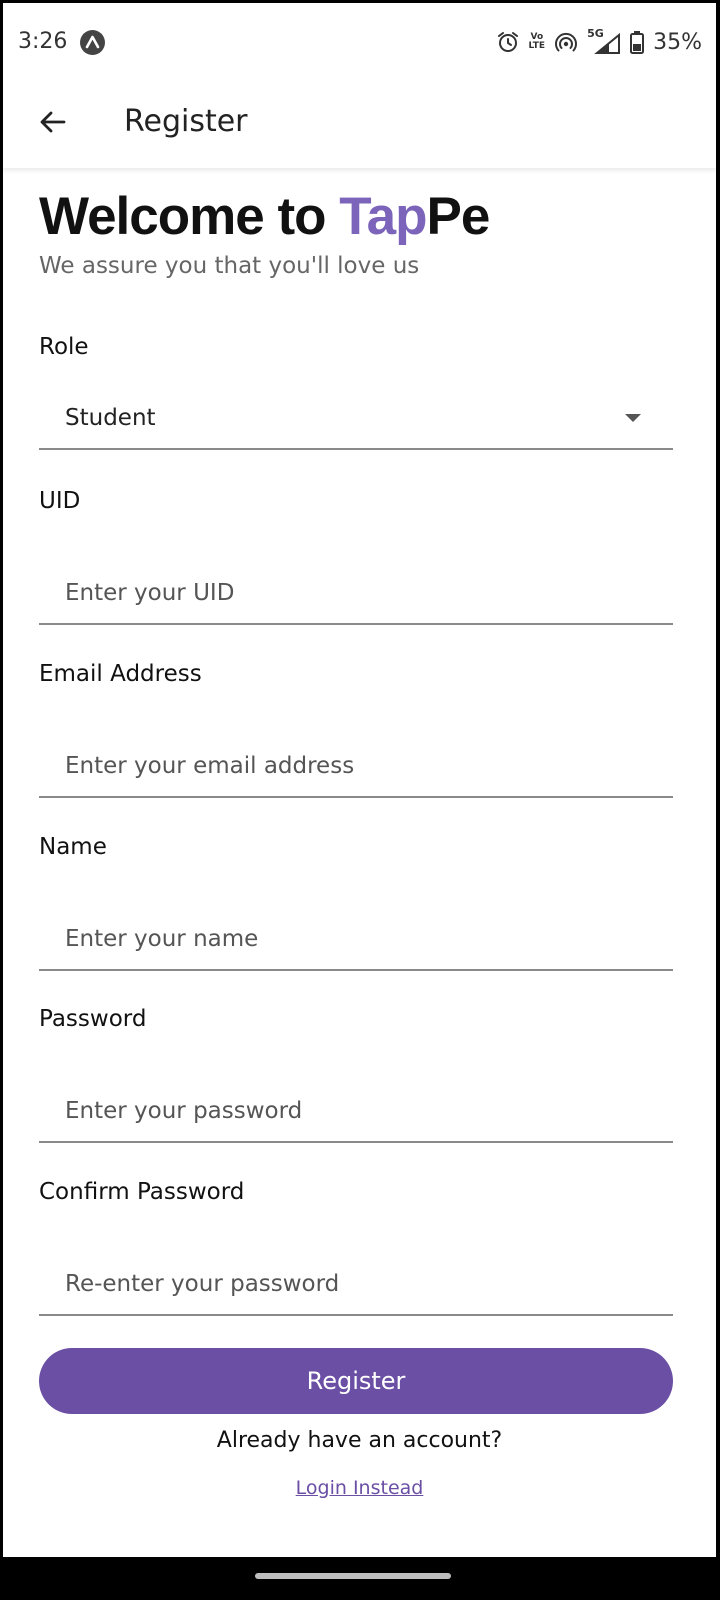 The width and height of the screenshot is (720, 1600). What do you see at coordinates (229, 266) in the screenshot?
I see `welcome-subtitle: We assure you that you'll love us` at bounding box center [229, 266].